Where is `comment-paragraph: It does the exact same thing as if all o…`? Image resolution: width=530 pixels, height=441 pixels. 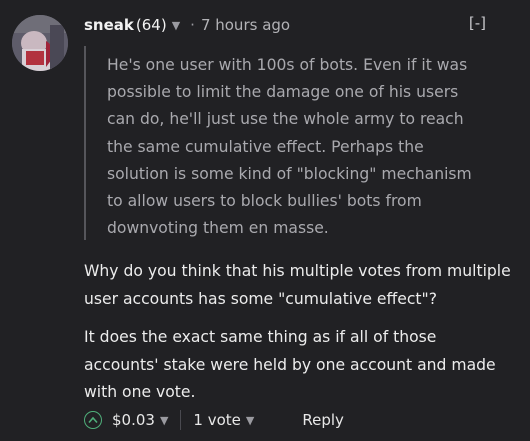 comment-paragraph: It does the exact same thing as if all o… is located at coordinates (290, 365).